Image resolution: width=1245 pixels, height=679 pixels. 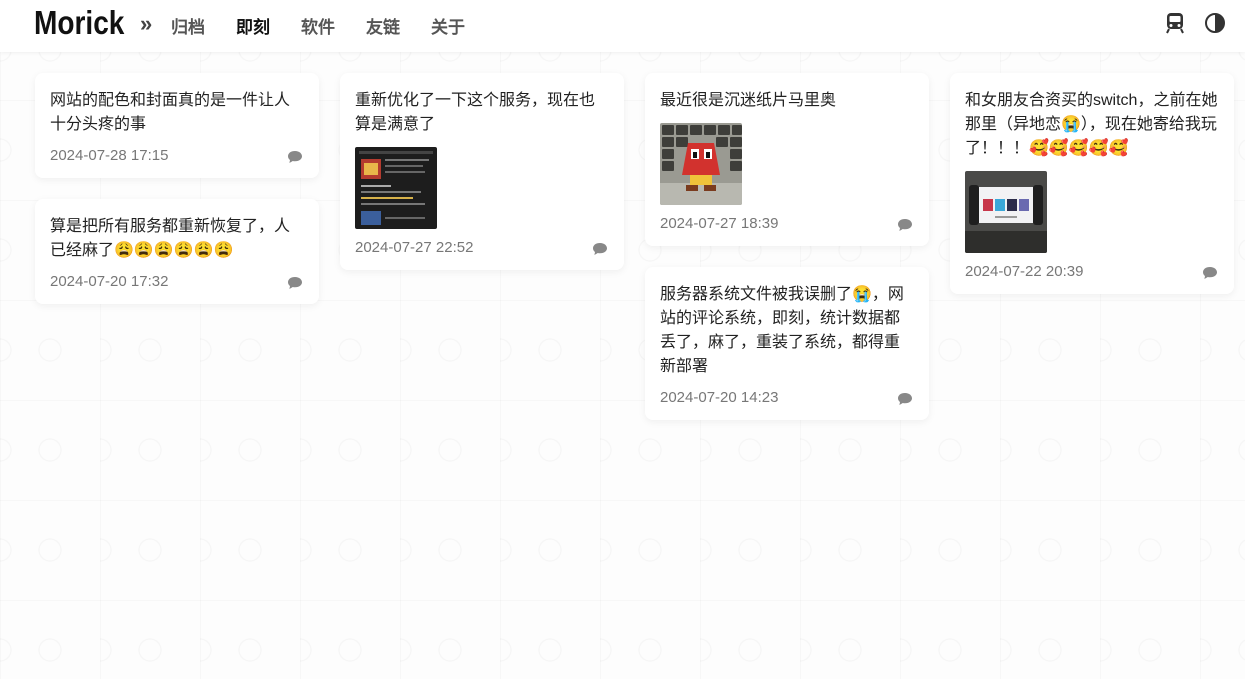 What do you see at coordinates (383, 25) in the screenshot?
I see `nav-item-links: 友链` at bounding box center [383, 25].